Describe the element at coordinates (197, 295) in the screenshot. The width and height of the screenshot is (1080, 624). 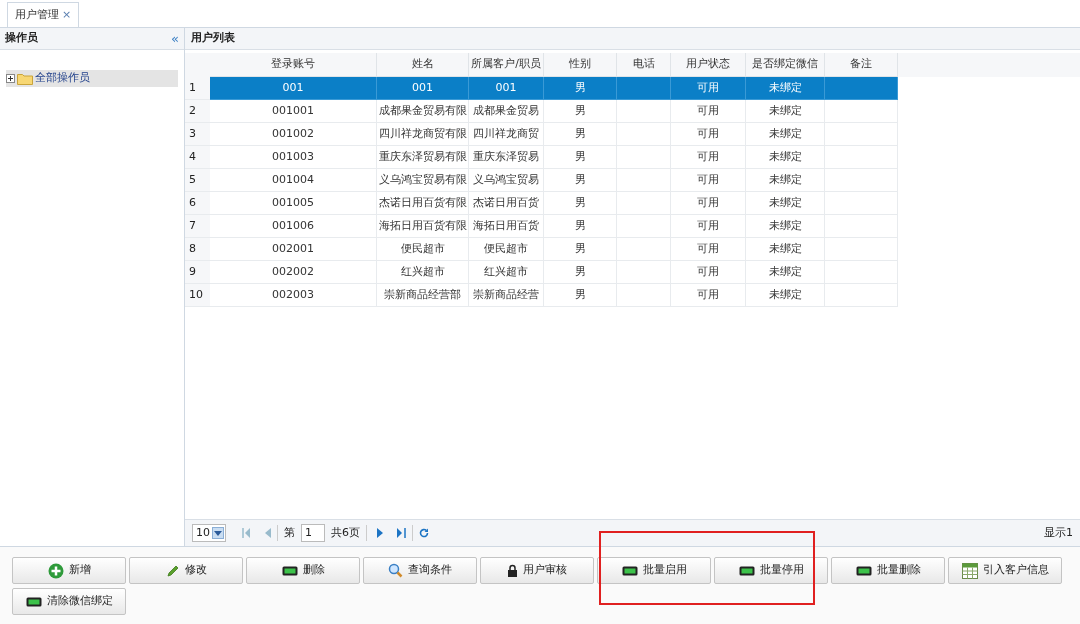
I see `row-number: 10` at that location.